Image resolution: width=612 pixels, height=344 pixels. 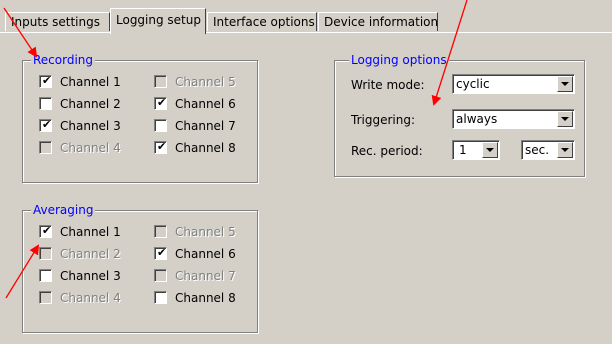 What do you see at coordinates (63, 60) in the screenshot?
I see `recording-group-title: Recording` at bounding box center [63, 60].